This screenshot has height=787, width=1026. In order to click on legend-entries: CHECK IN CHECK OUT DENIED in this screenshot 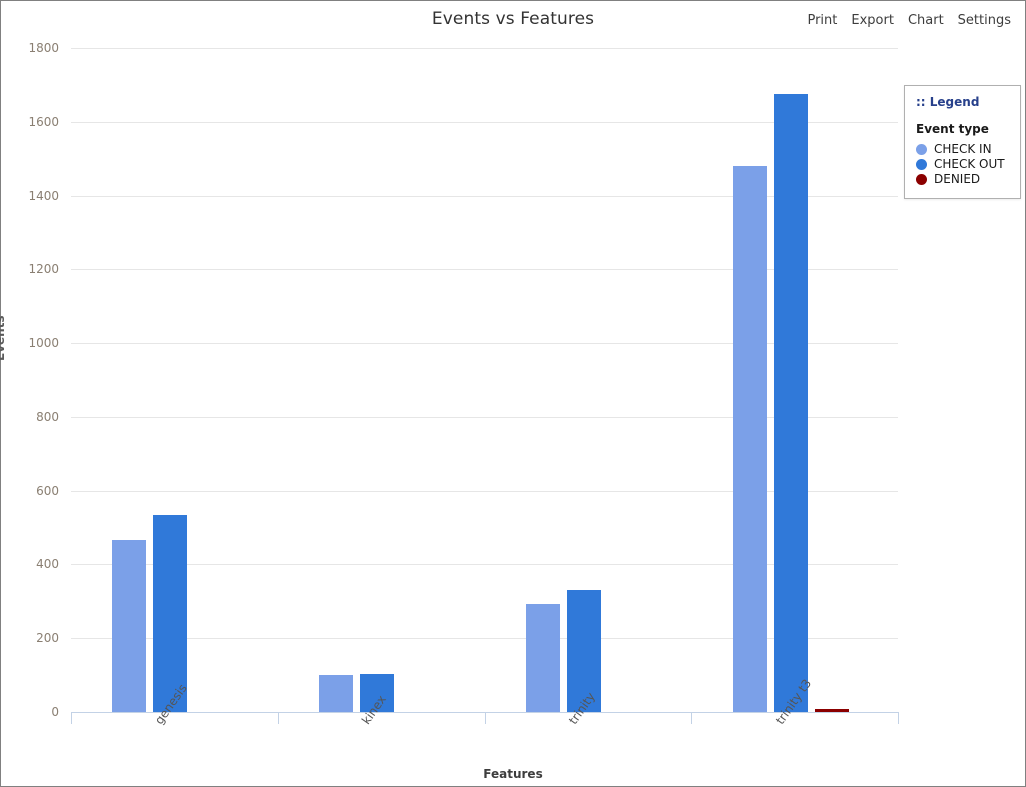, I will do `click(963, 164)`.